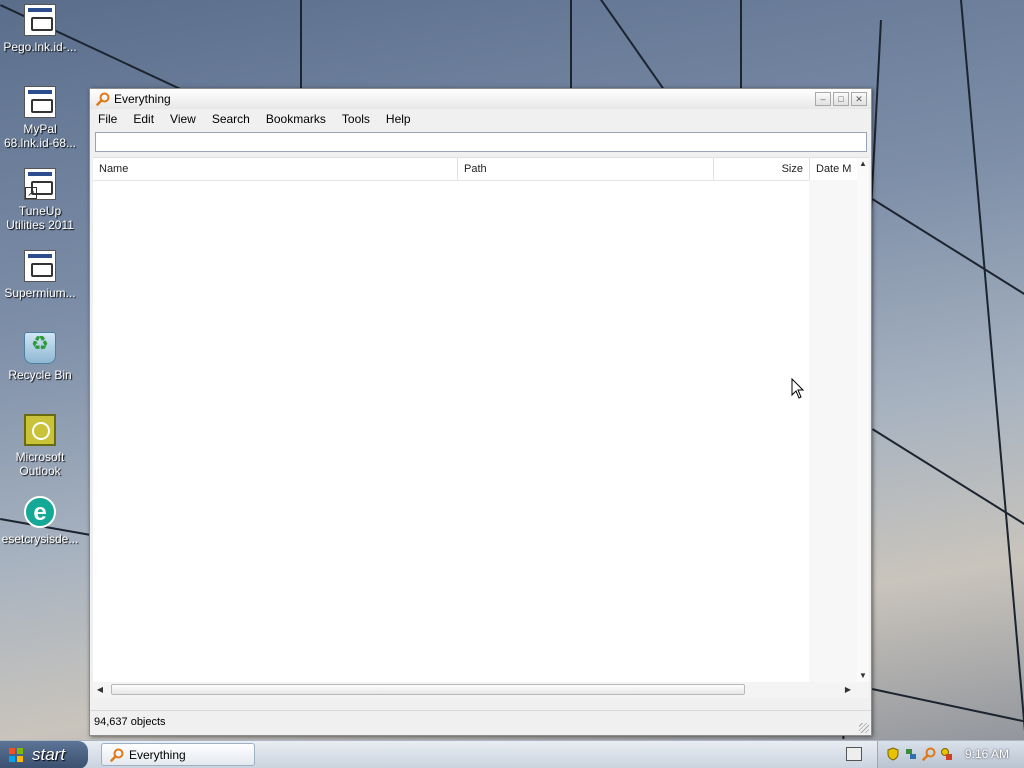 This screenshot has height=768, width=1024. I want to click on status-bar: 94,637 objects, so click(480, 722).